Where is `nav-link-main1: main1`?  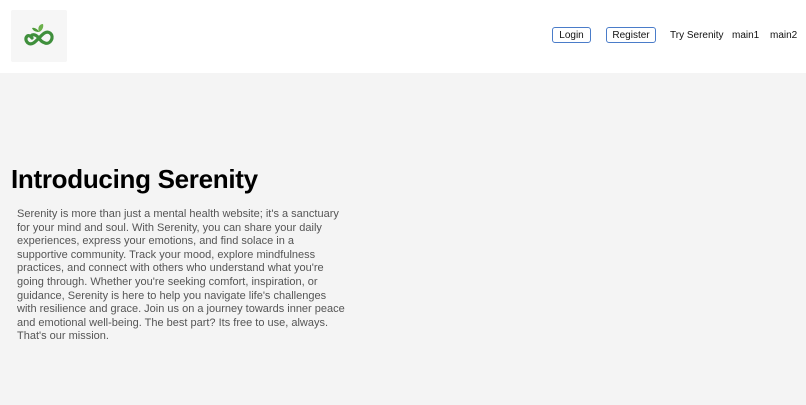 nav-link-main1: main1 is located at coordinates (745, 36).